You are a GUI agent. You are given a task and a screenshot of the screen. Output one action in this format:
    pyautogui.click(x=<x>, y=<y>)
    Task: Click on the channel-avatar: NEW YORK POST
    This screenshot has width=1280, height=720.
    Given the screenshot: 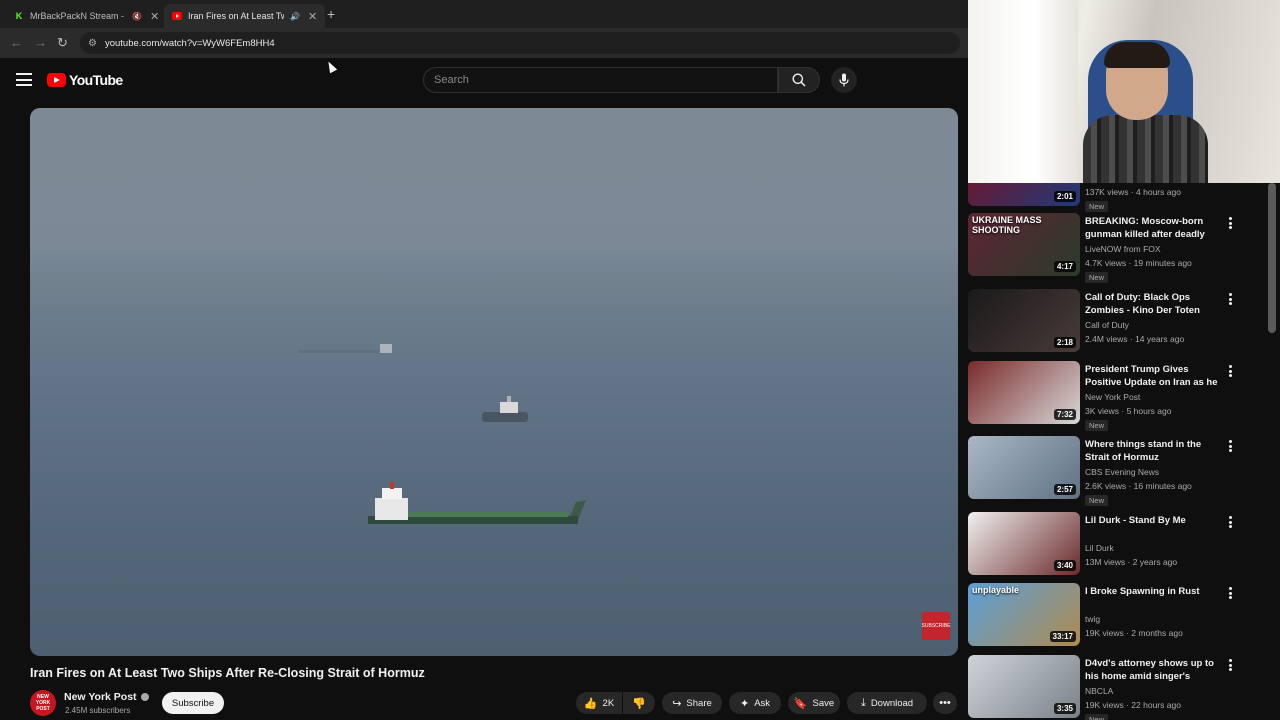 What is the action you would take?
    pyautogui.click(x=43, y=703)
    